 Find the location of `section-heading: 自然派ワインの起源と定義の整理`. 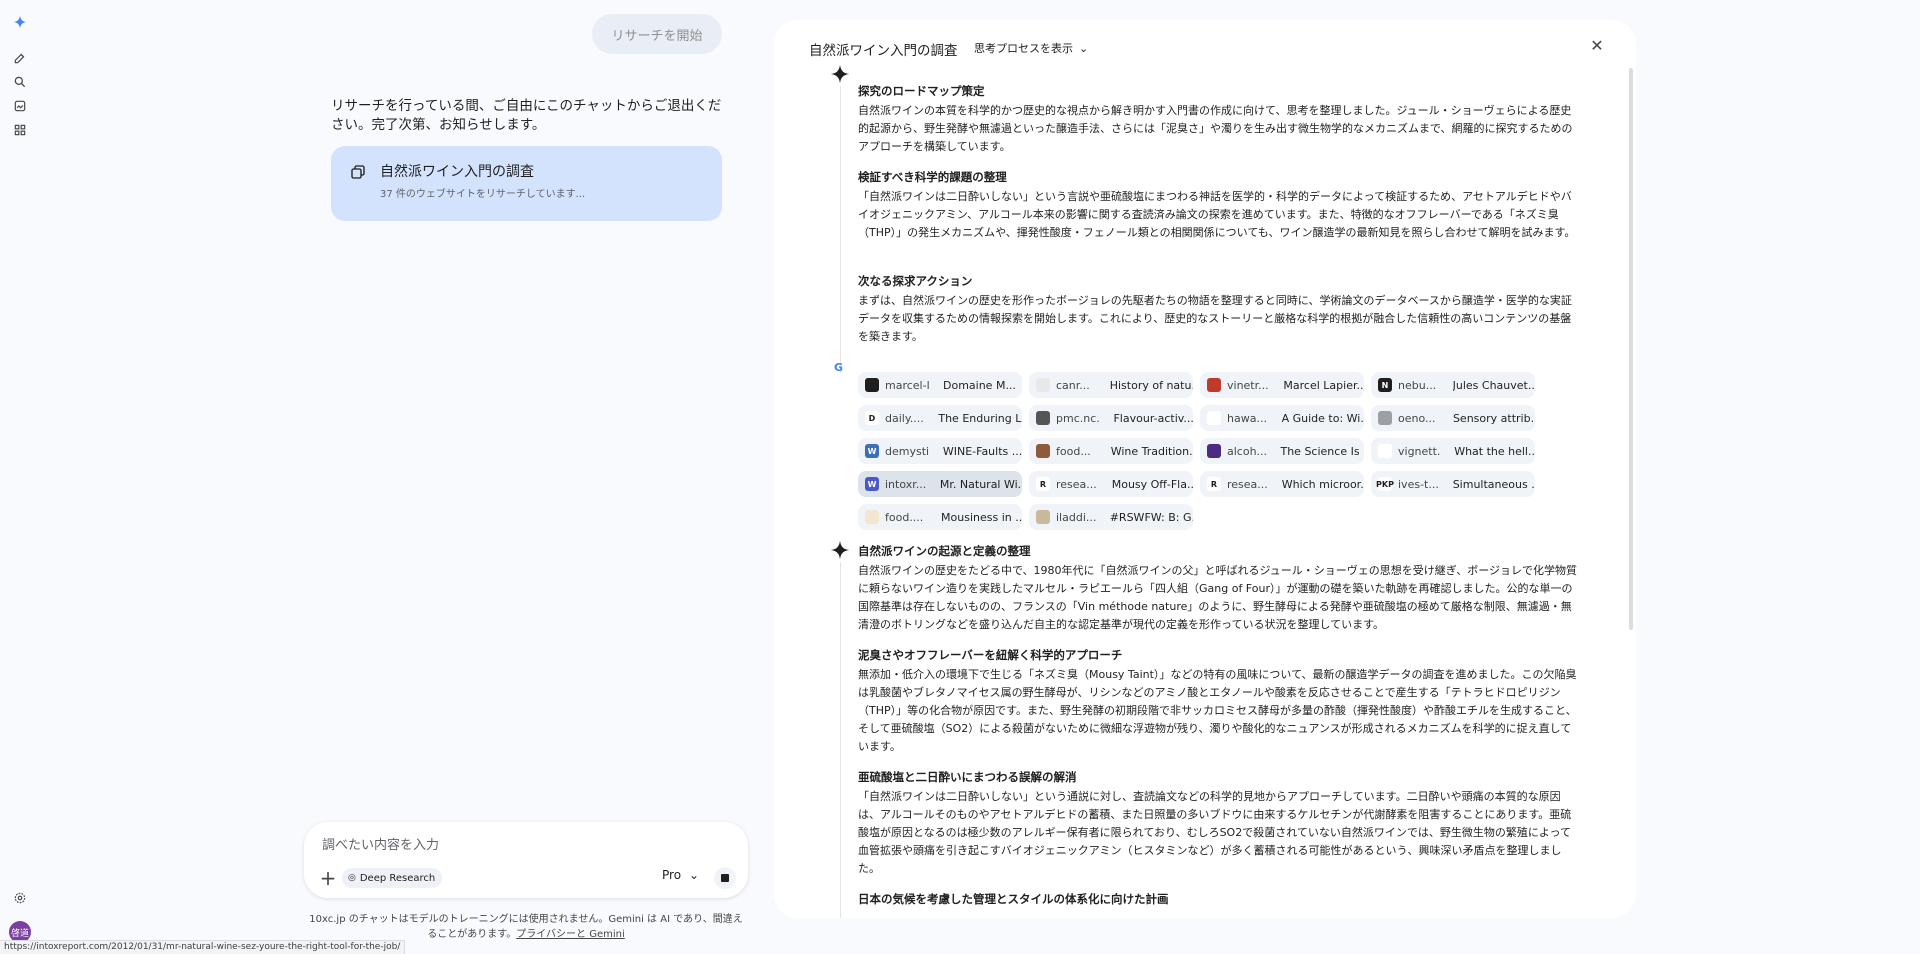

section-heading: 自然派ワインの起源と定義の整理 is located at coordinates (944, 551).